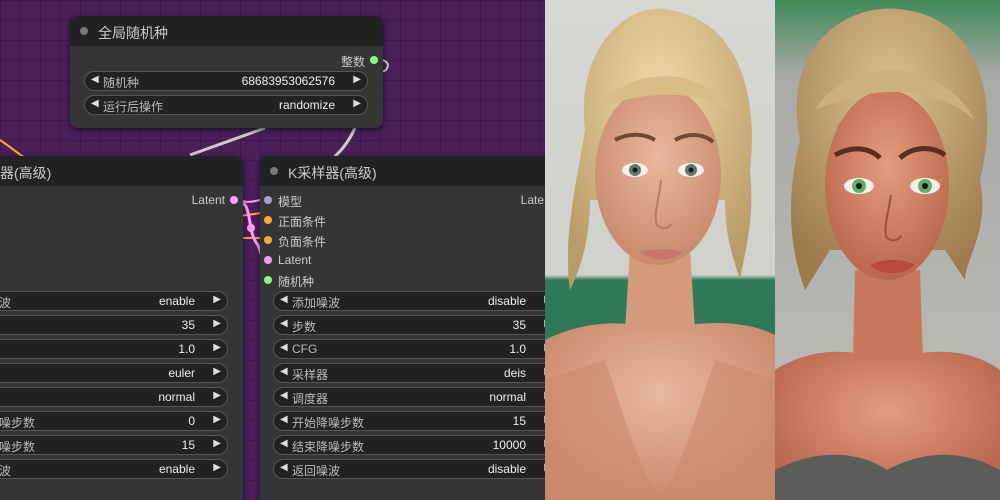  What do you see at coordinates (310, 399) in the screenshot?
I see `widget-label: 调度器` at bounding box center [310, 399].